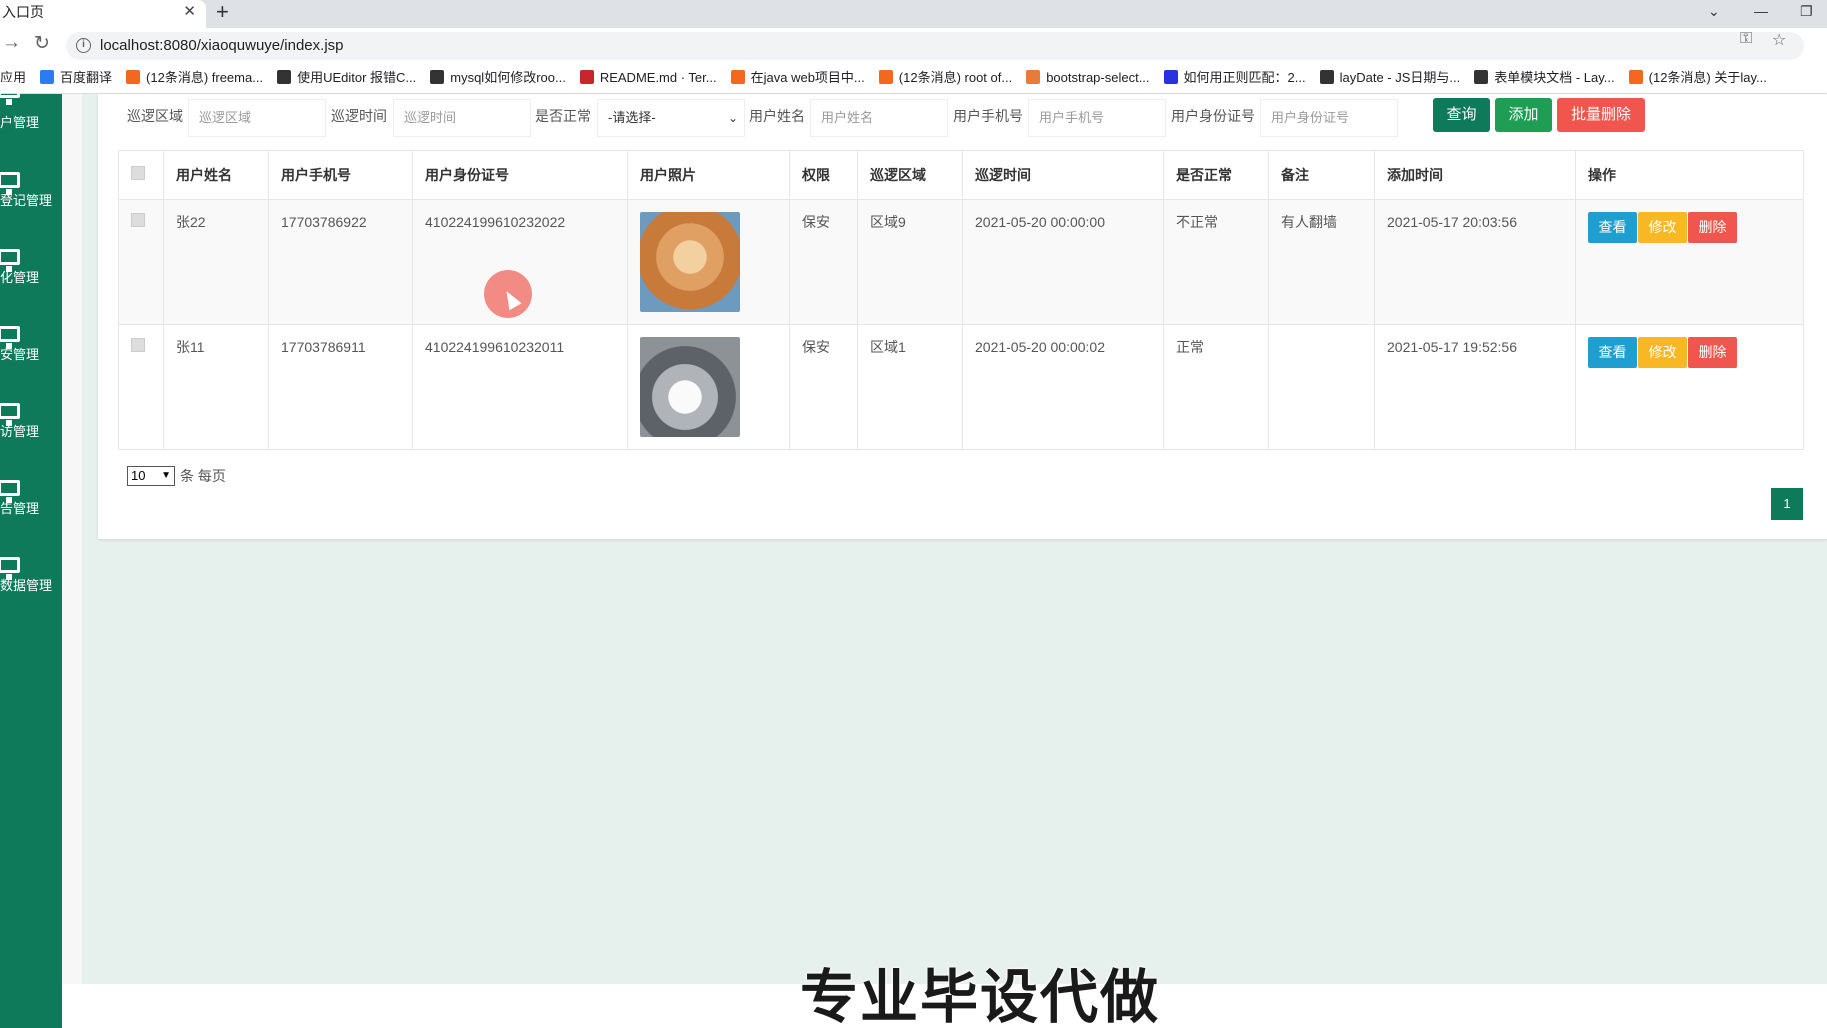  Describe the element at coordinates (935, 46) in the screenshot. I see `address-bar: i localhost:8080/xiaoquwuye/index.jsp` at that location.